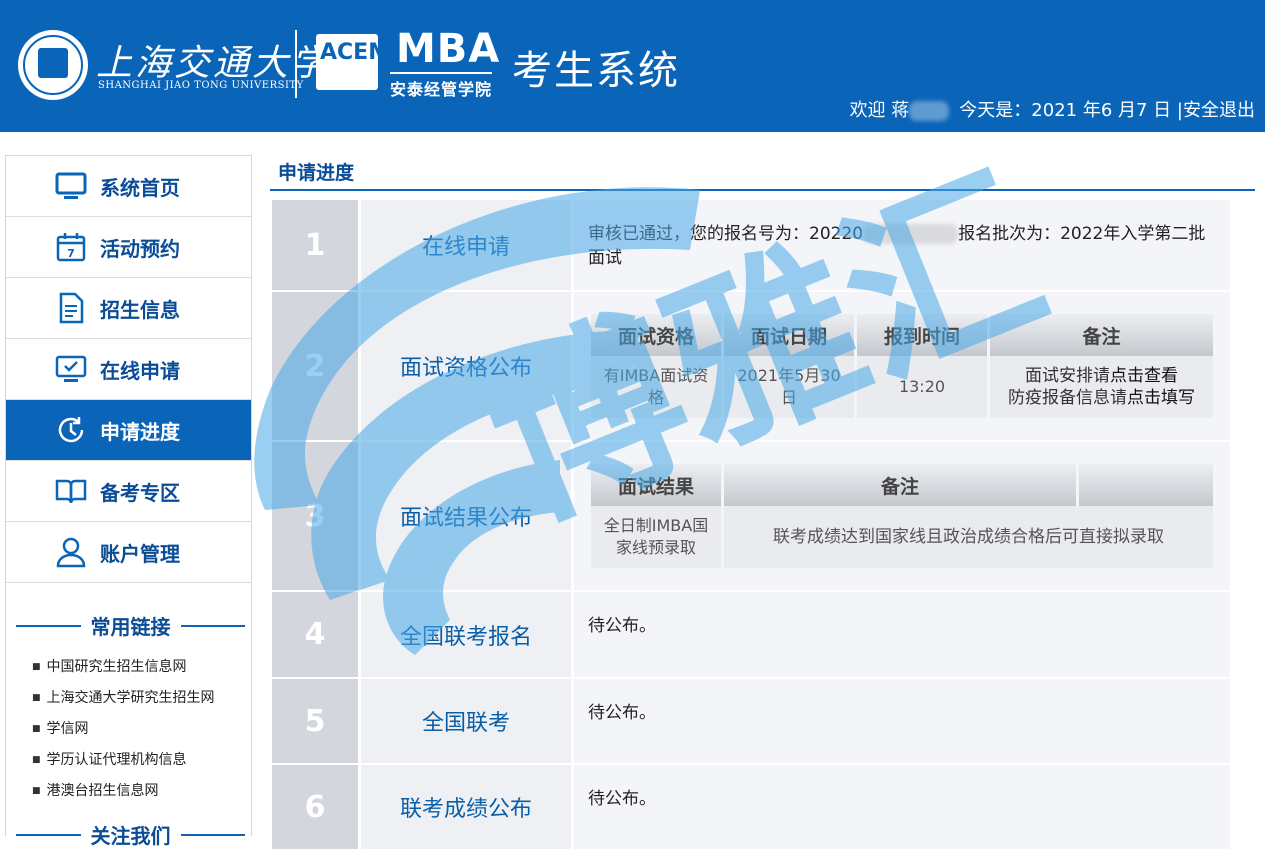  Describe the element at coordinates (141, 698) in the screenshot. I see `link-sjtu-yzb: 上海交通大学研究生招生网` at that location.